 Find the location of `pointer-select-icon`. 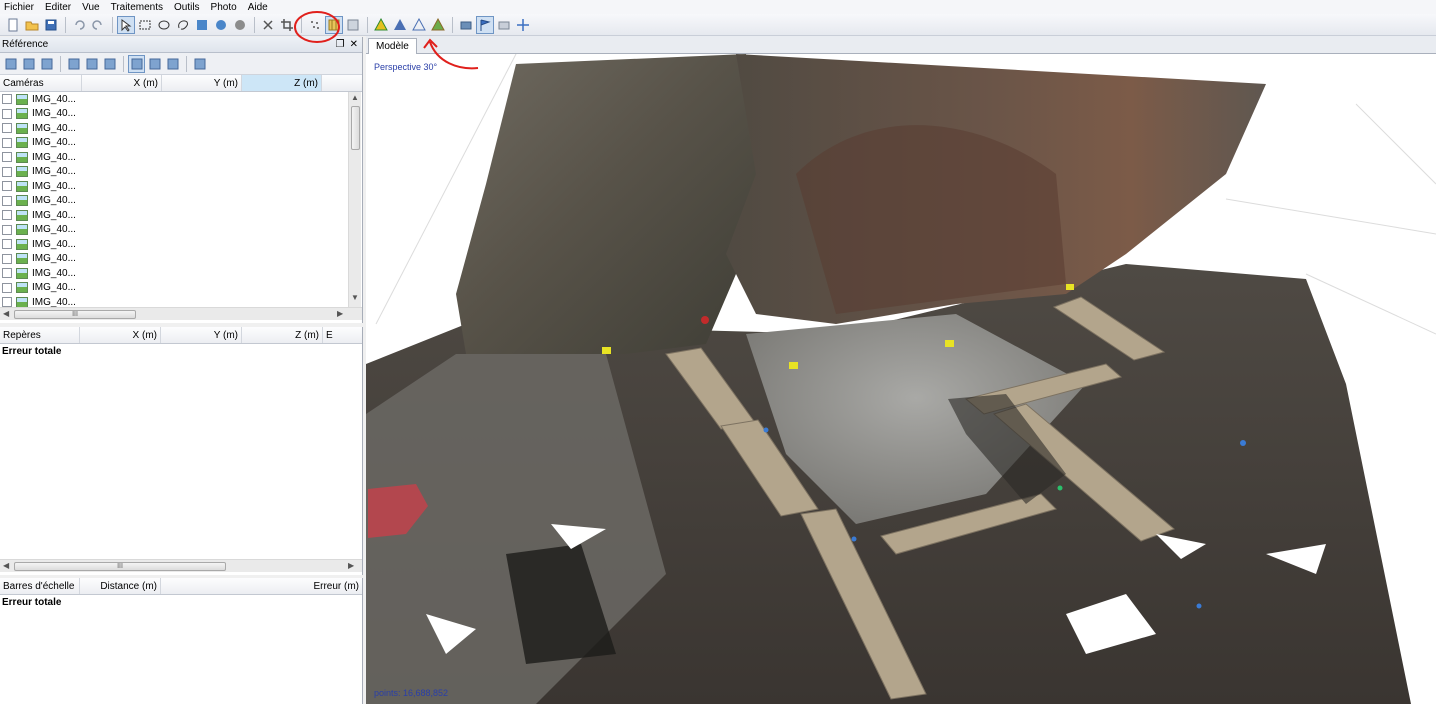

pointer-select-icon is located at coordinates (126, 24).